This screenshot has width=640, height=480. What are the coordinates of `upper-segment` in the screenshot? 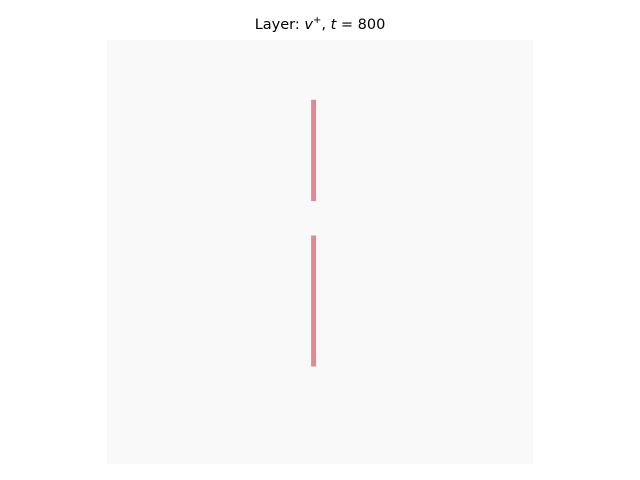 It's located at (314, 150).